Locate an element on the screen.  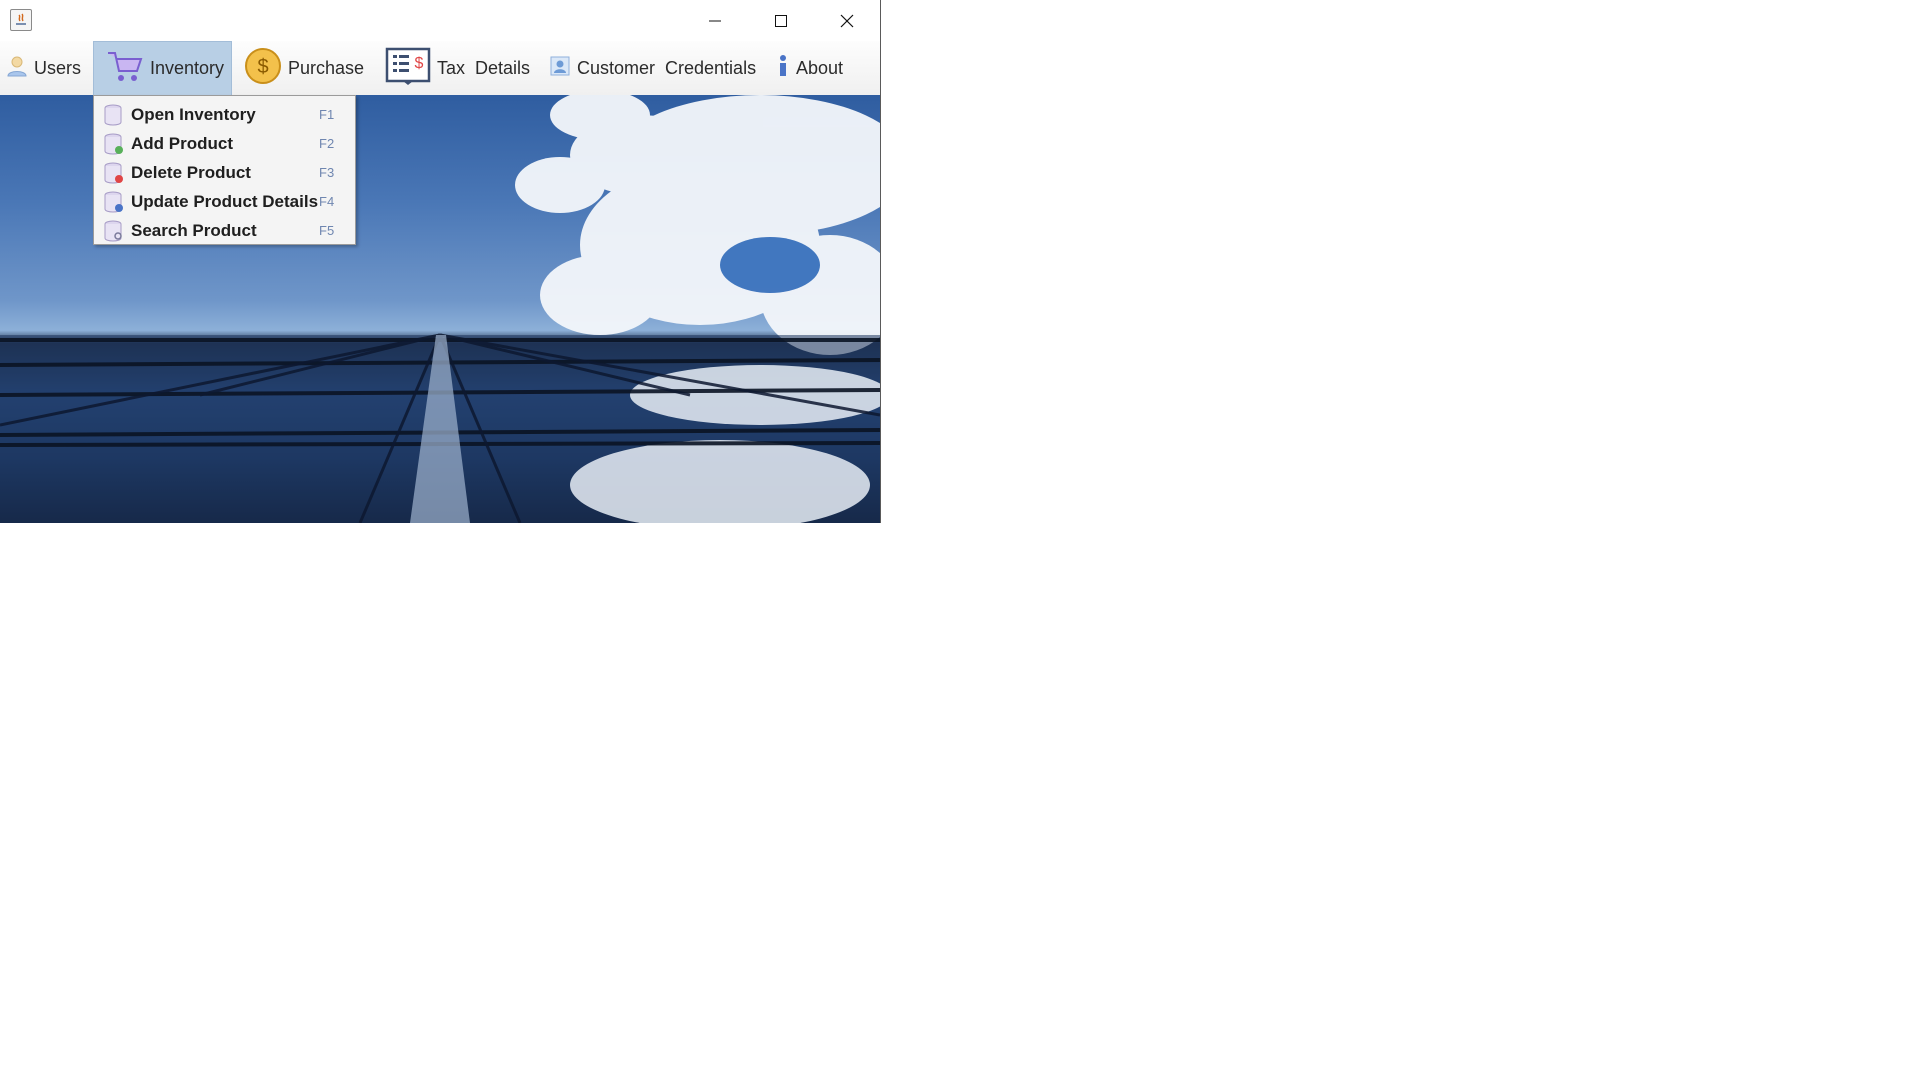
accelerator-f5: F5 is located at coordinates (327, 230).